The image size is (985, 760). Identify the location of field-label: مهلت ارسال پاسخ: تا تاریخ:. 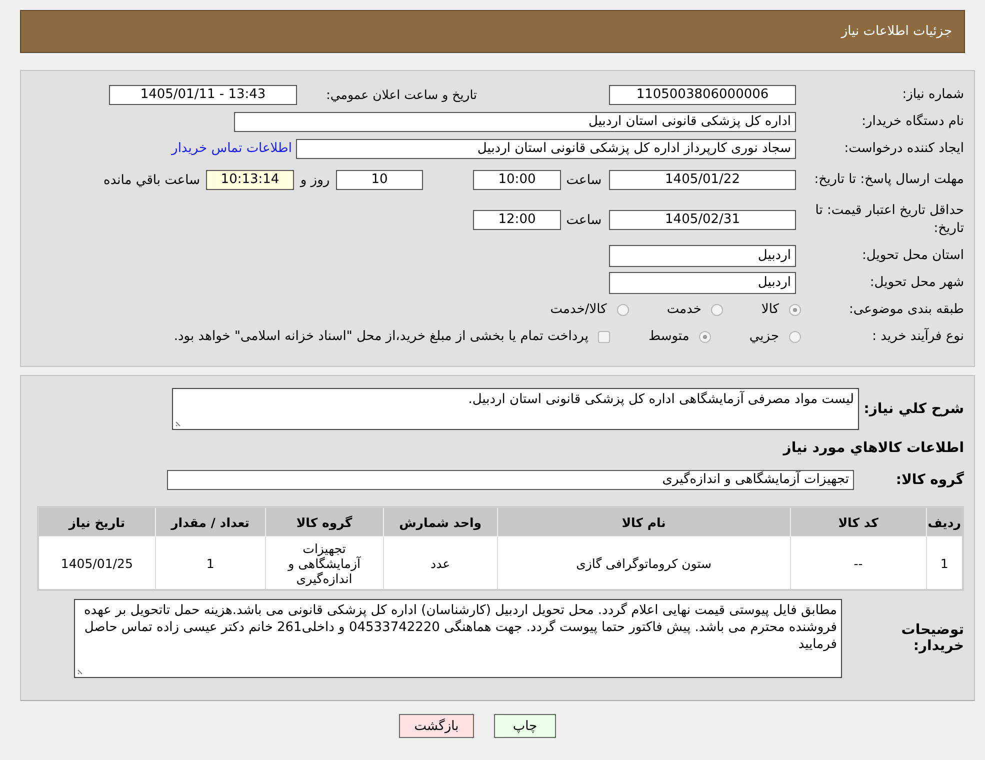
(888, 180).